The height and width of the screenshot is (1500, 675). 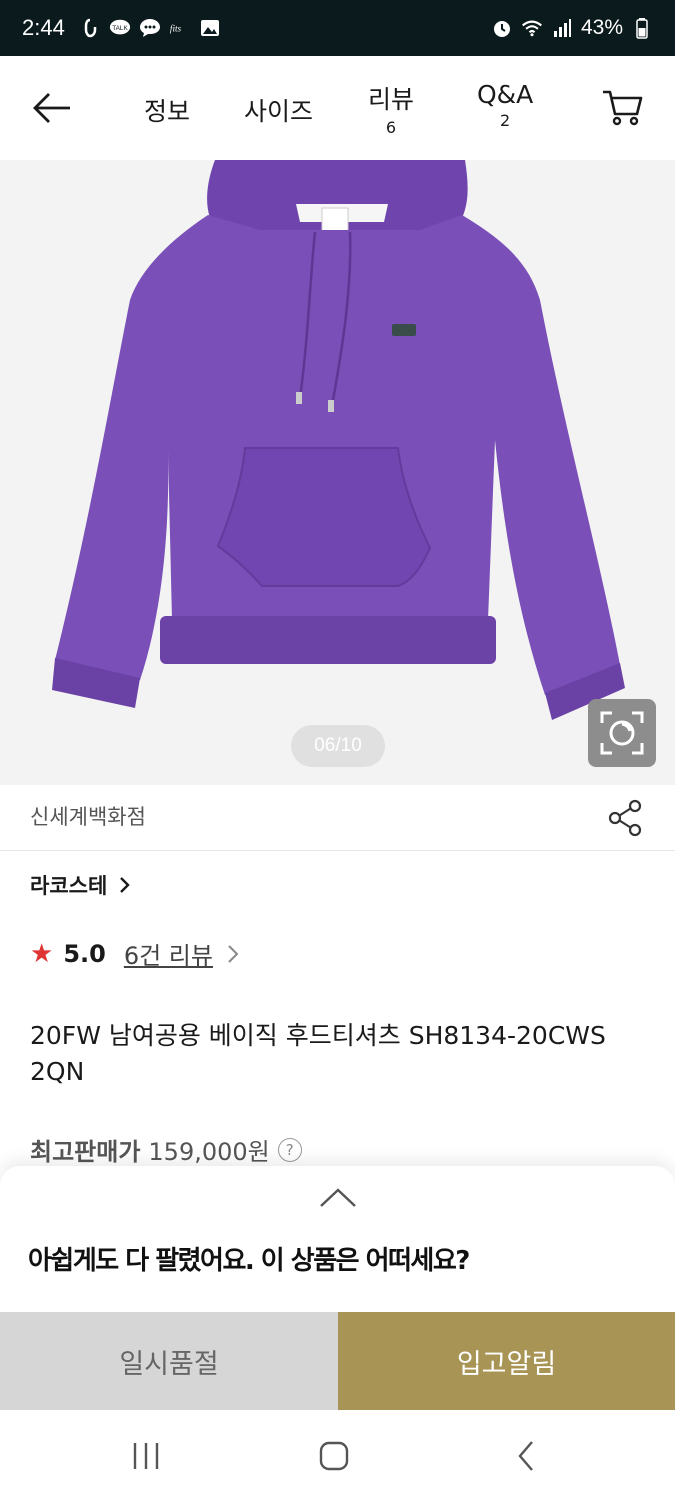 I want to click on share-button, so click(x=625, y=818).